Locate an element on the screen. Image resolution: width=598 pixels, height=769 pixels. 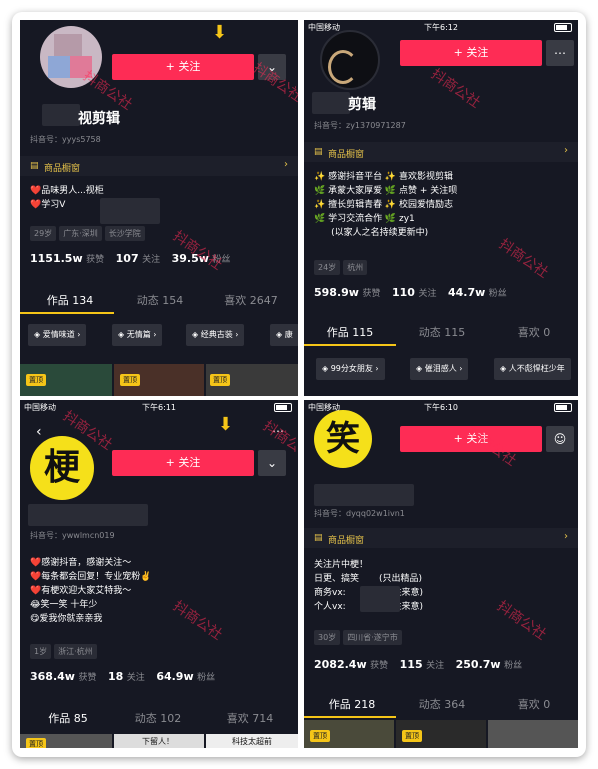
tab-dynamics: 动态 102 is located at coordinates (158, 718).